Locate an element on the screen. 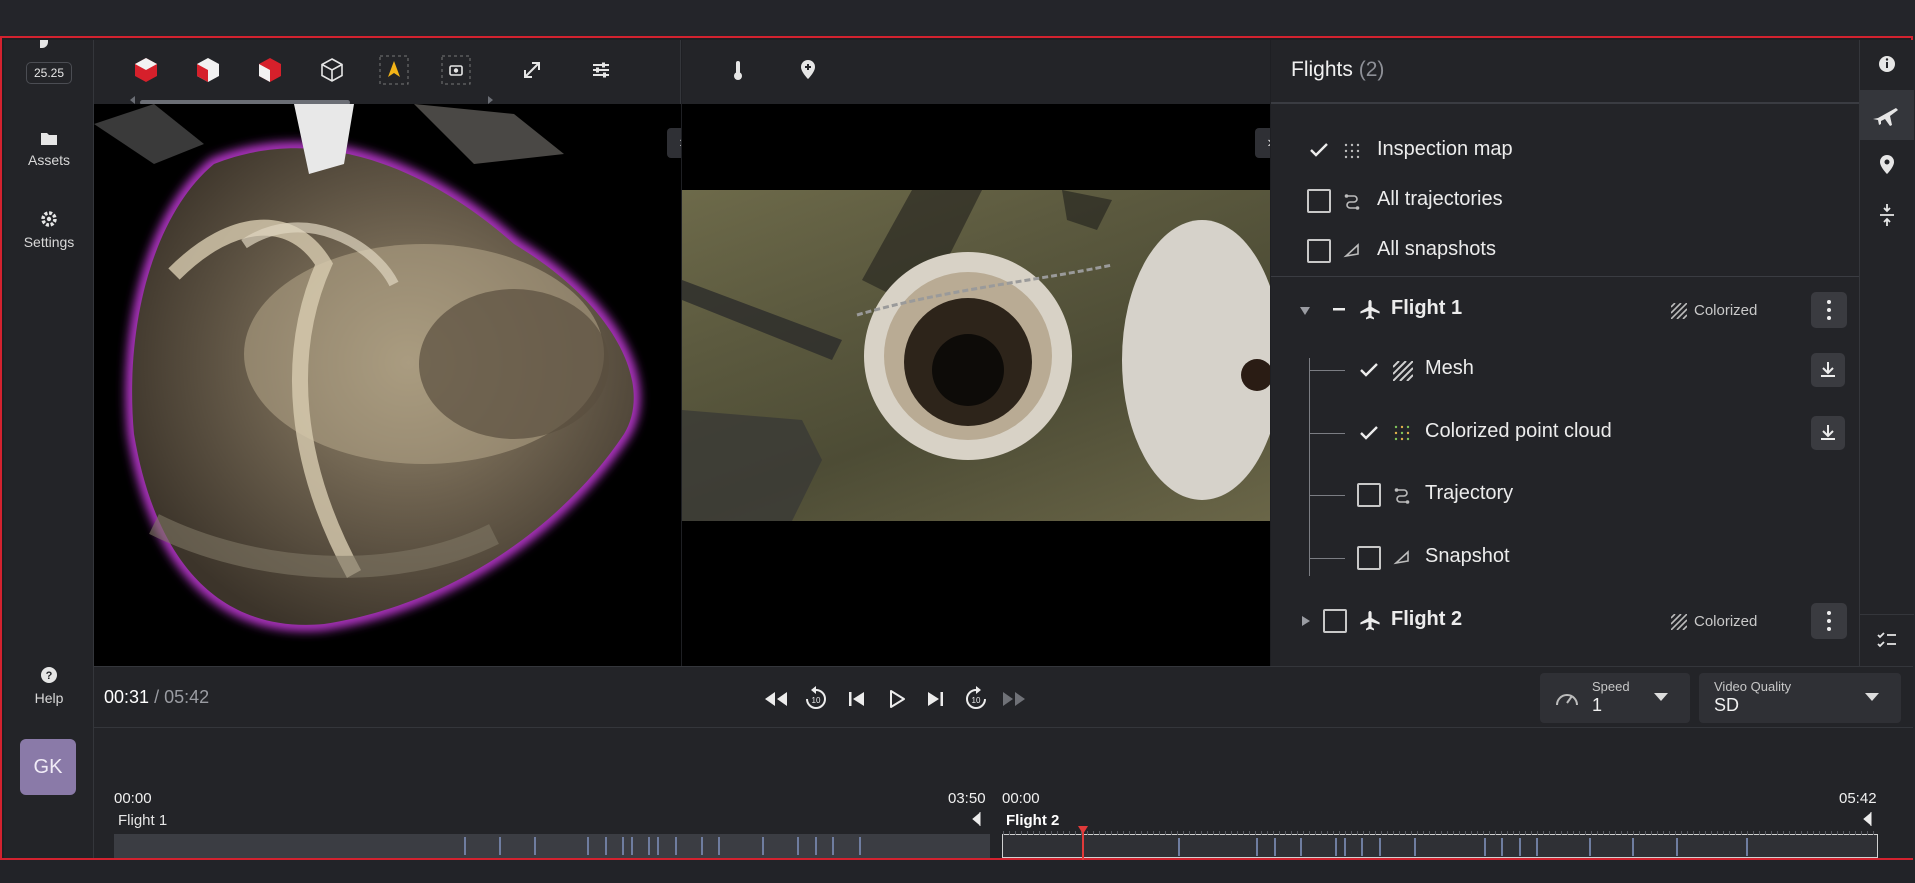 The height and width of the screenshot is (883, 1915). playhead is located at coordinates (1082, 843).